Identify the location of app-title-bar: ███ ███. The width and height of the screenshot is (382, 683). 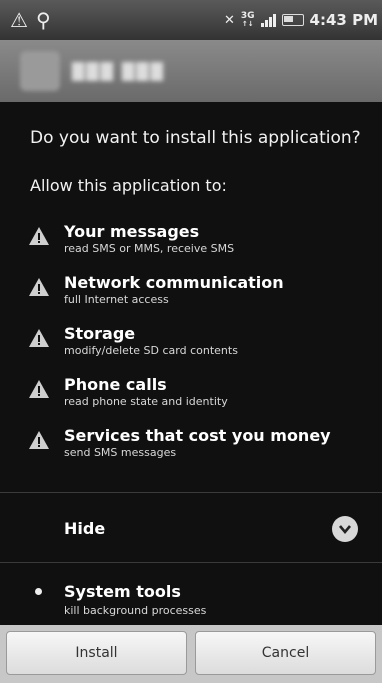
(191, 71).